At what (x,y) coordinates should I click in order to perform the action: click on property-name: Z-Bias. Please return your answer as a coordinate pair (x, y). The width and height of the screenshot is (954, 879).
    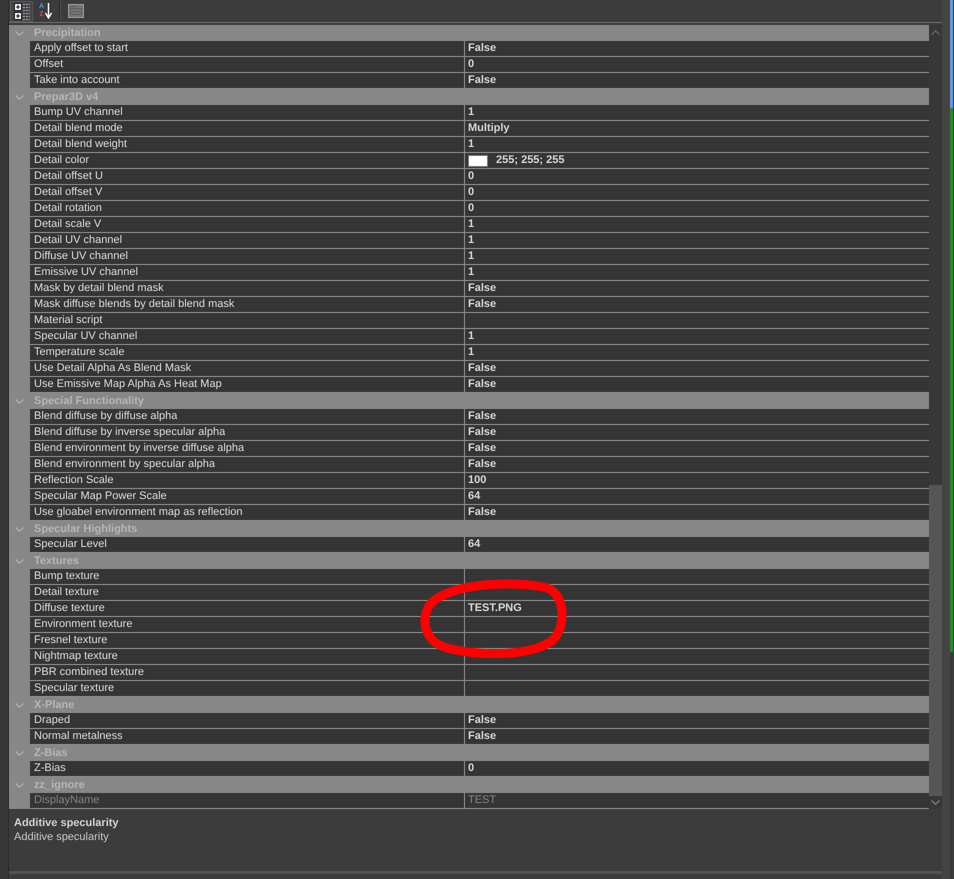
    Looking at the image, I should click on (247, 769).